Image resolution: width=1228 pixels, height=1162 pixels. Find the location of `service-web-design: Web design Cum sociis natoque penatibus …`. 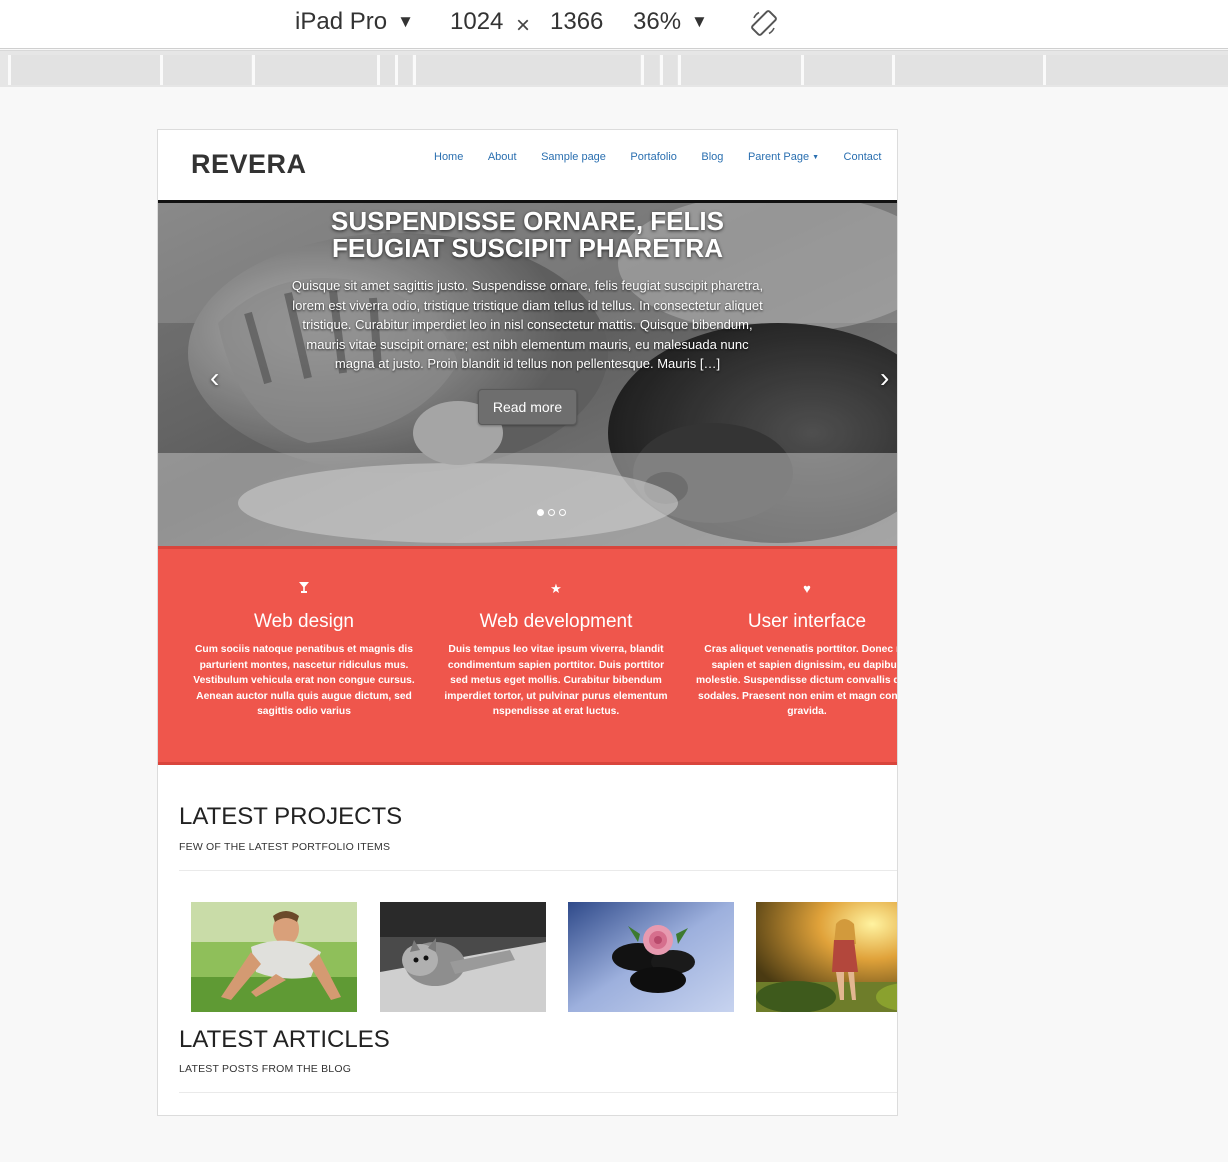

service-web-design: Web design Cum sociis natoque penatibus … is located at coordinates (304, 650).